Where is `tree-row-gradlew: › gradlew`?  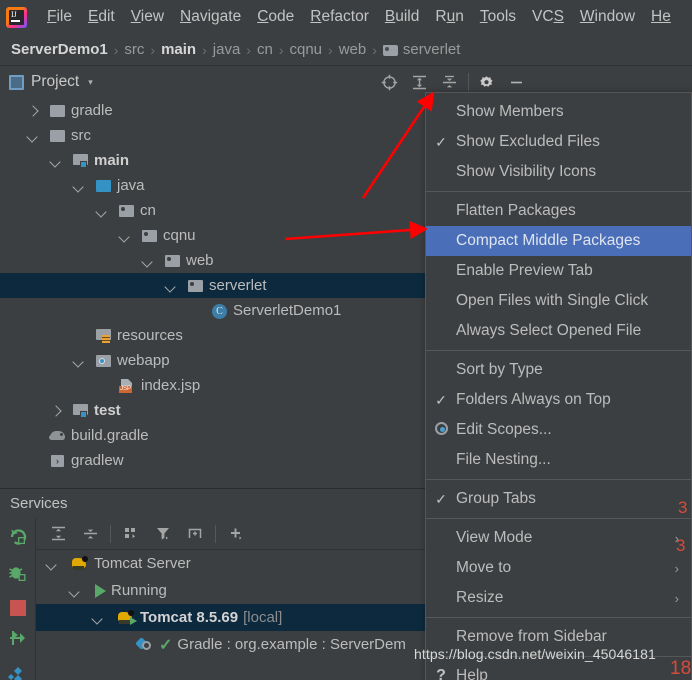 tree-row-gradlew: › gradlew is located at coordinates (215, 460).